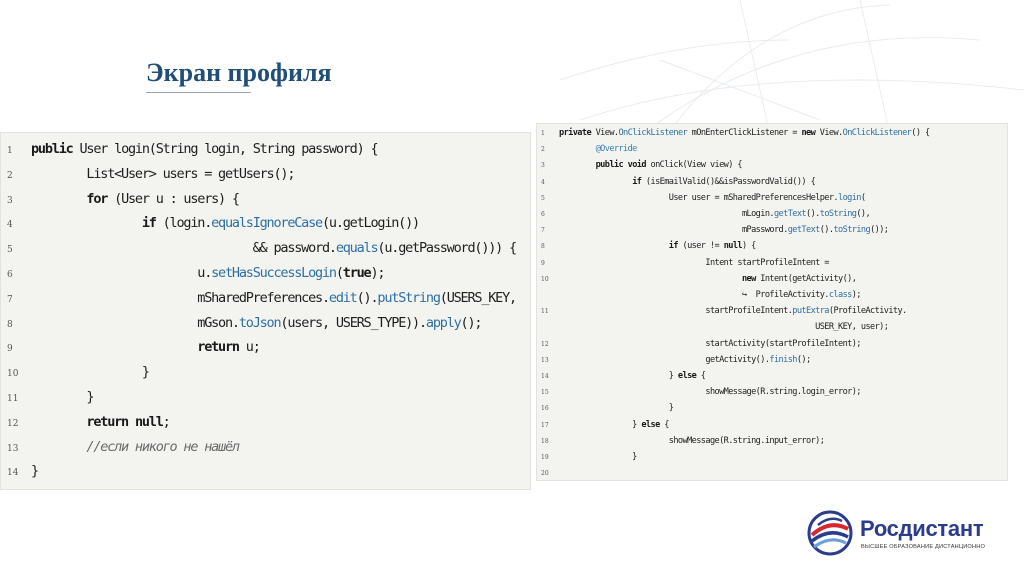 This screenshot has height=574, width=1024. I want to click on line-number: 18, so click(545, 441).